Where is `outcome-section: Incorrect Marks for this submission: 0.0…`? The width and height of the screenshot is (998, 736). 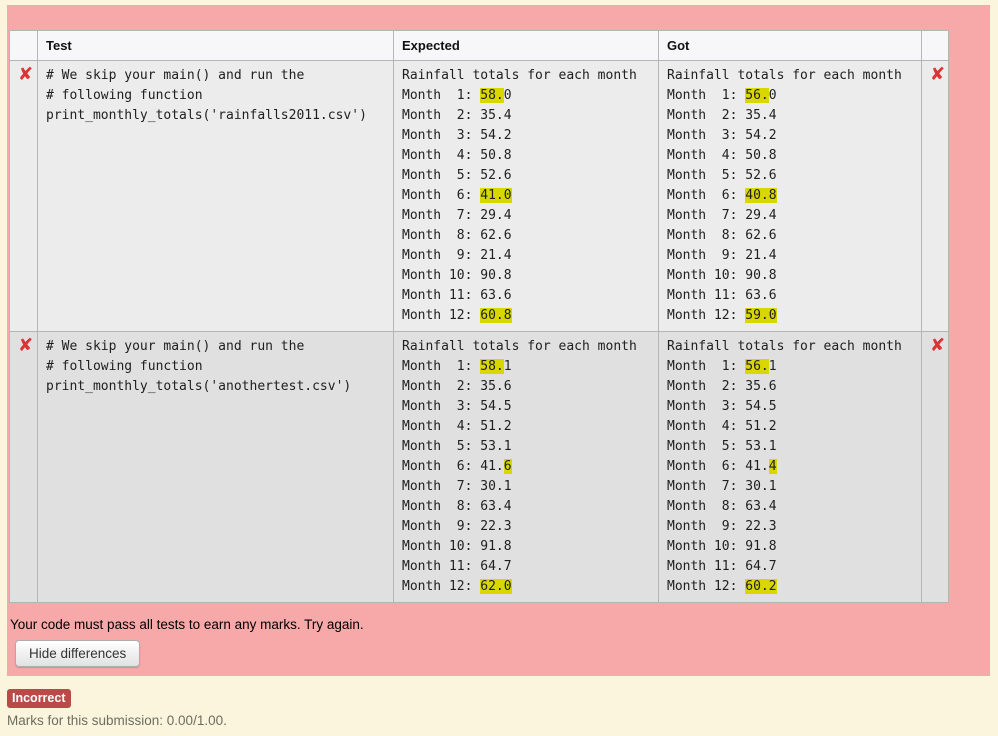
outcome-section: Incorrect Marks for this submission: 0.0… is located at coordinates (502, 708).